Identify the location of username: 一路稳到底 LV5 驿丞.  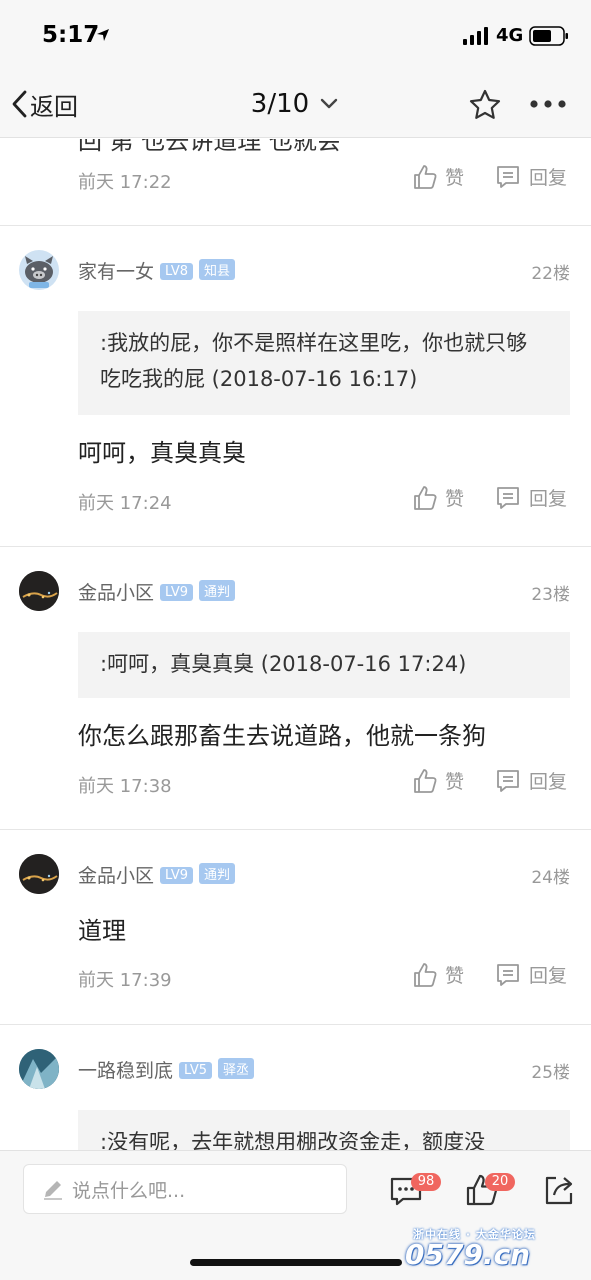
(166, 1069).